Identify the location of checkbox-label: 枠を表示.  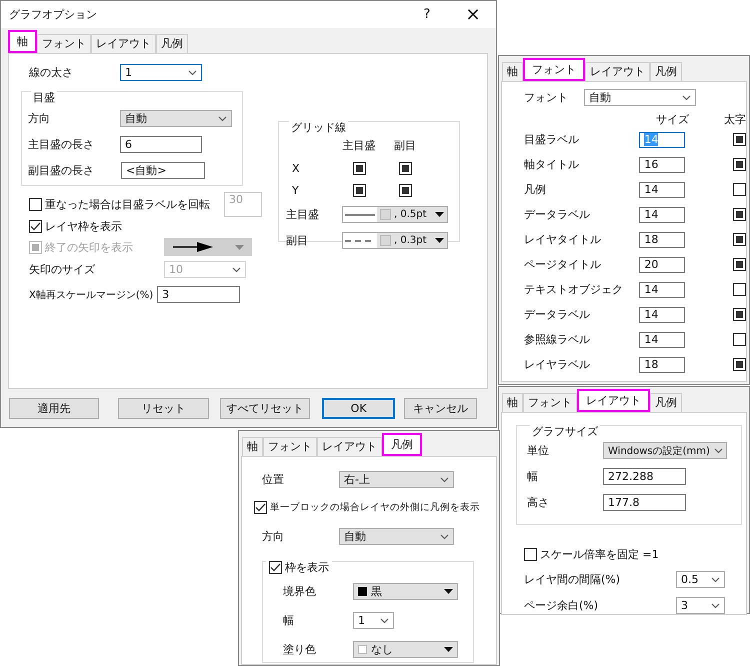
(307, 567).